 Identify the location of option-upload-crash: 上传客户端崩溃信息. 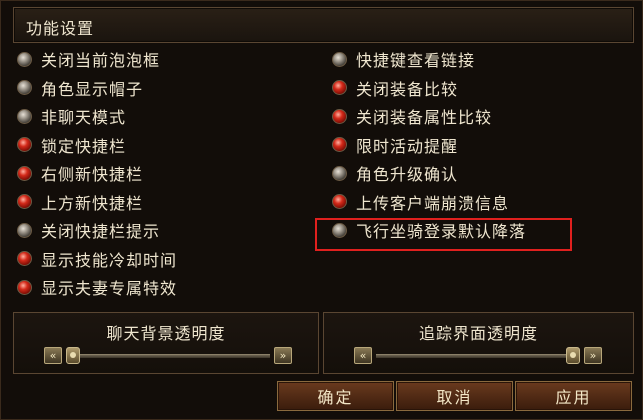
(429, 202).